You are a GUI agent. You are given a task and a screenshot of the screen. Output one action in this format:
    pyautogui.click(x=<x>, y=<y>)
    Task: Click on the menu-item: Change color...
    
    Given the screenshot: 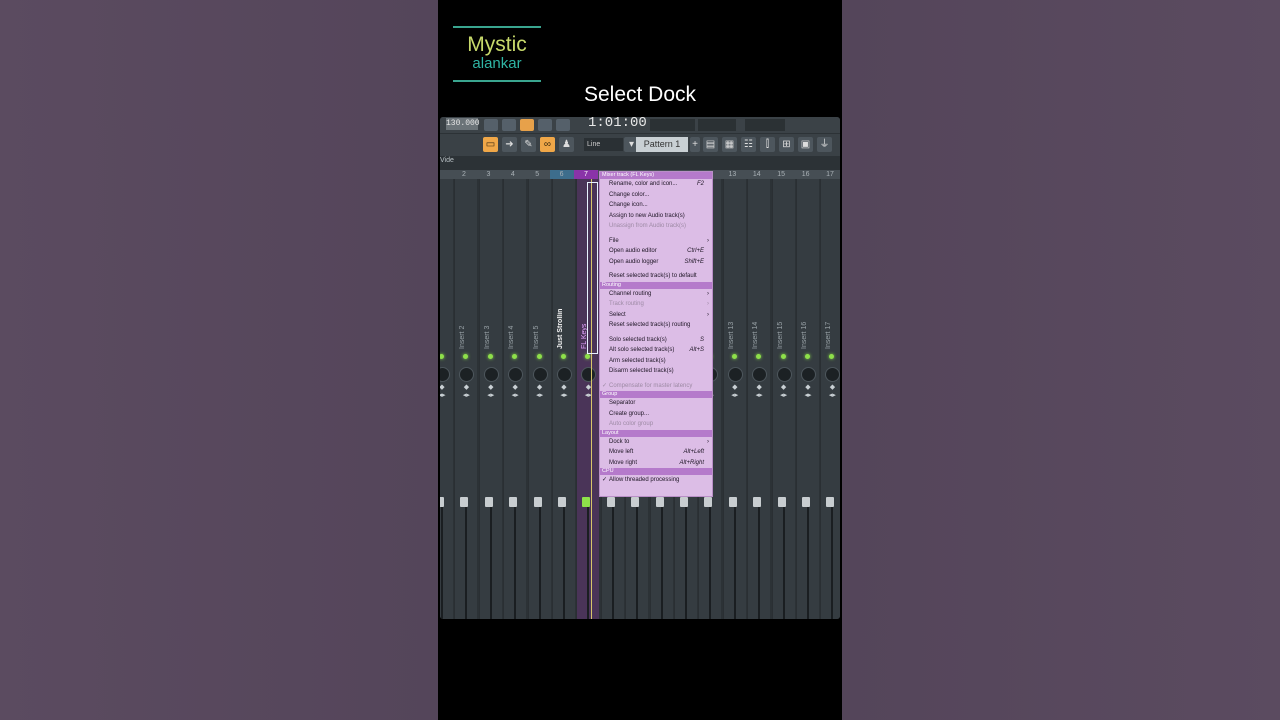 What is the action you would take?
    pyautogui.click(x=656, y=195)
    